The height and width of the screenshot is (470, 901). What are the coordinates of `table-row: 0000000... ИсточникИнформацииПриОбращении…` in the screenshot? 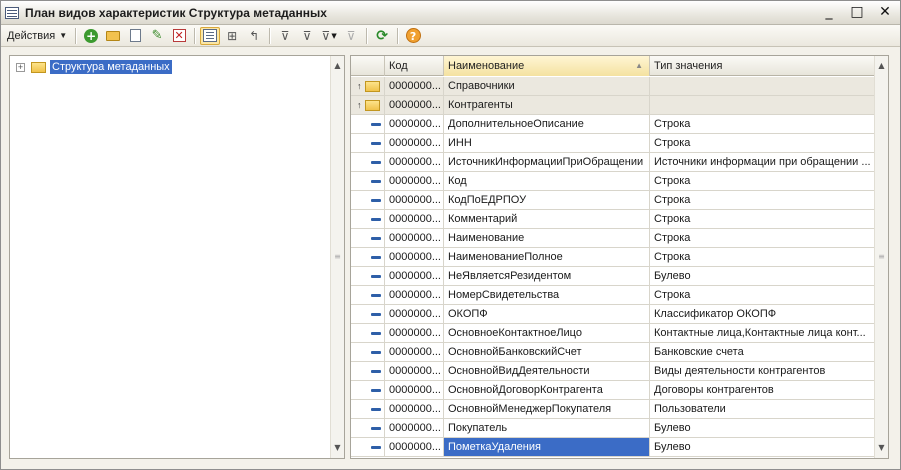 It's located at (613, 162).